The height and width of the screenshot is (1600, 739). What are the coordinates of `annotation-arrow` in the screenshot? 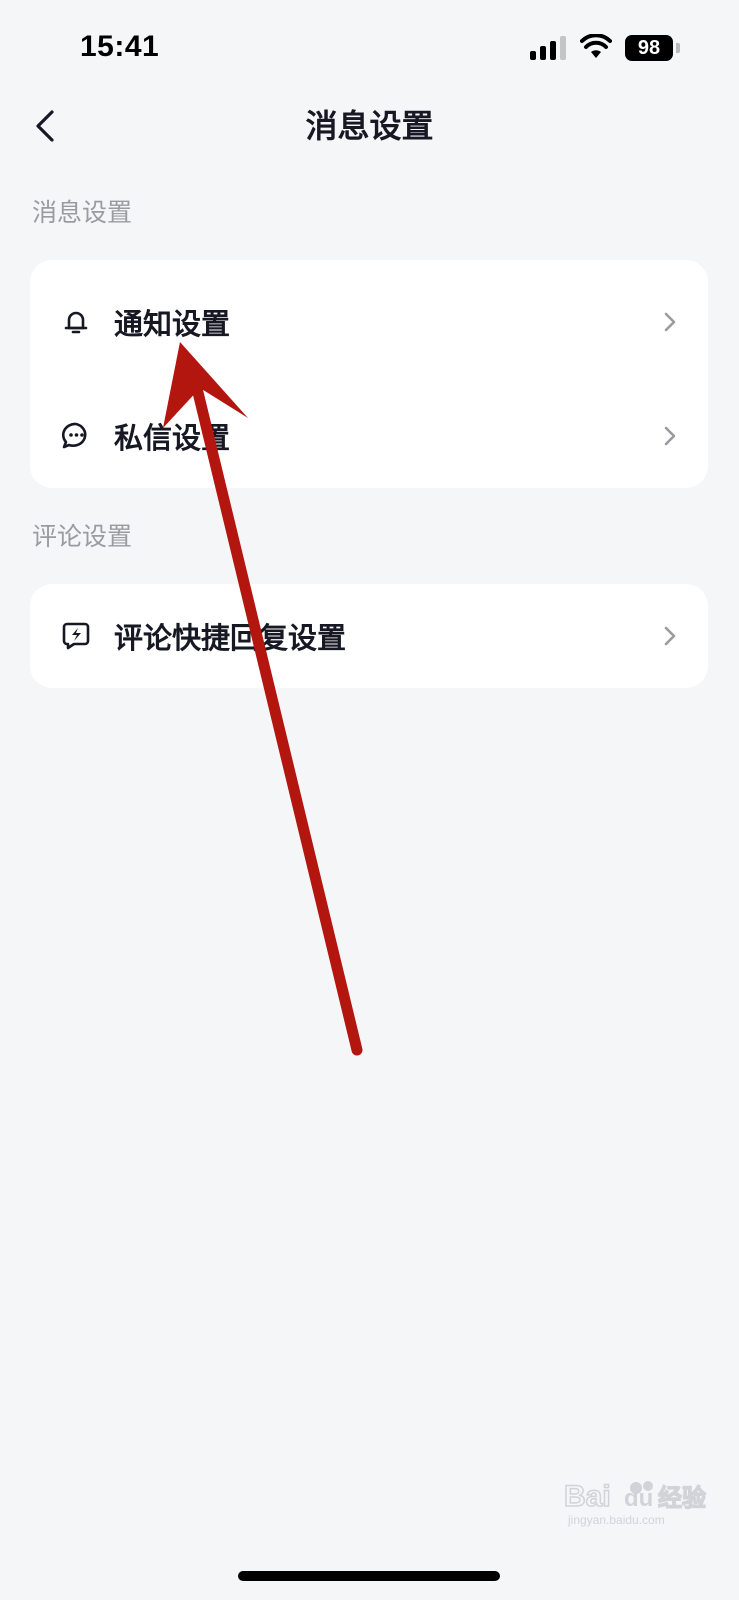 It's located at (263, 699).